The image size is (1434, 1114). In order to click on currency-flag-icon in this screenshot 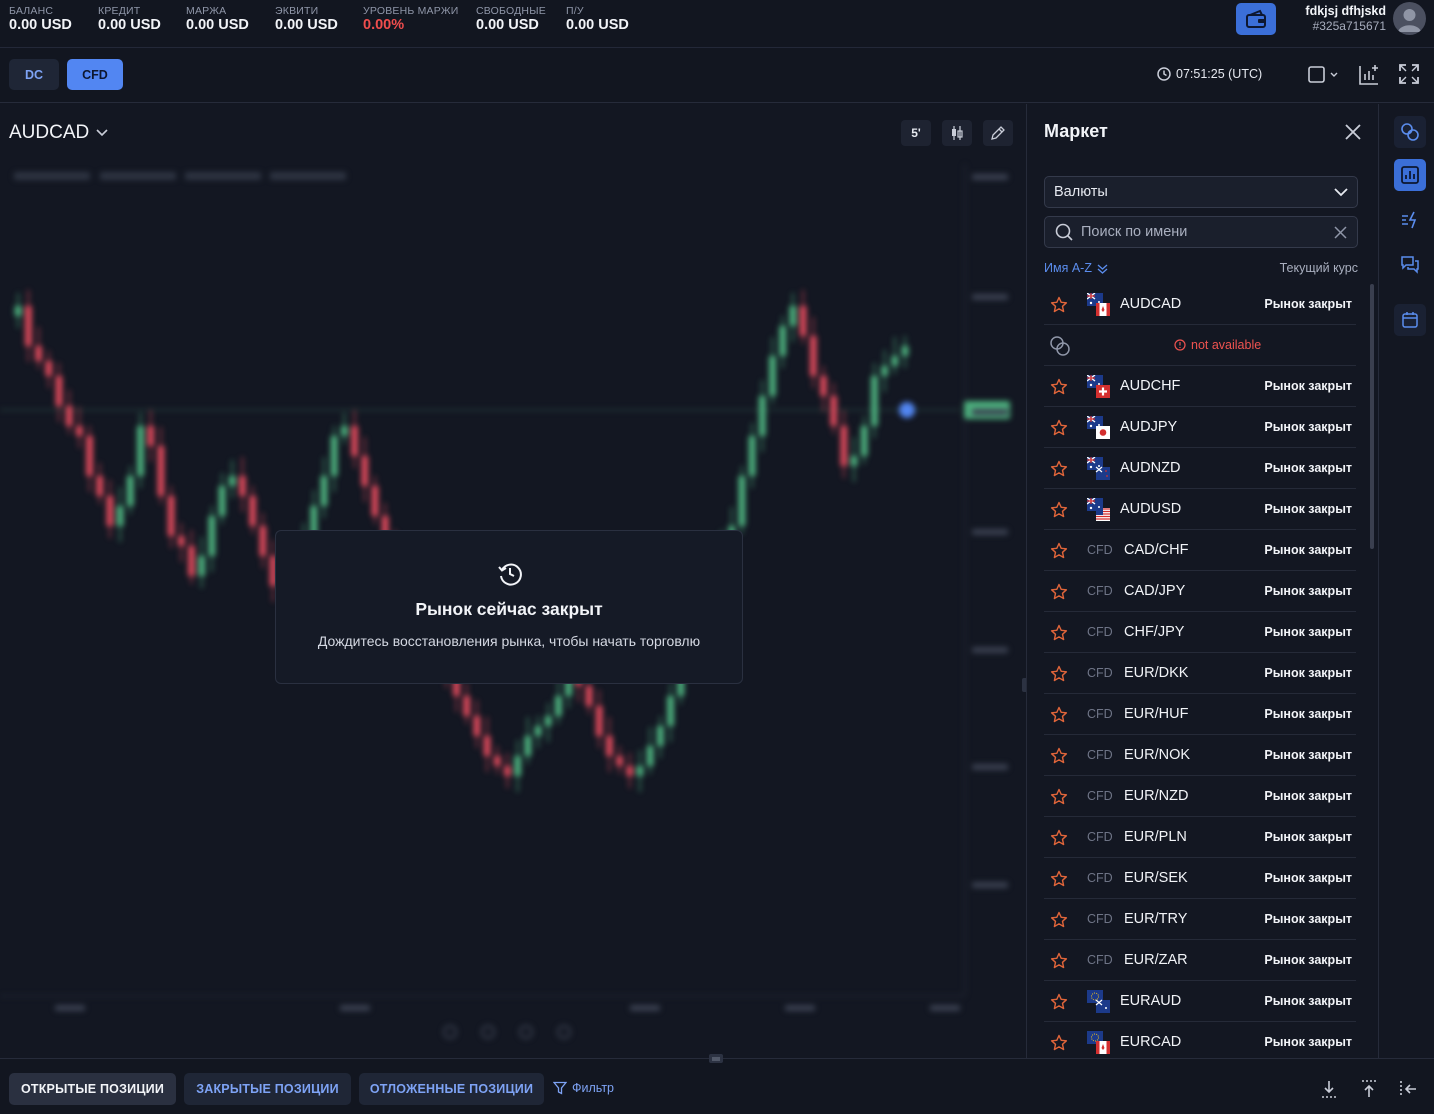, I will do `click(1098, 304)`.